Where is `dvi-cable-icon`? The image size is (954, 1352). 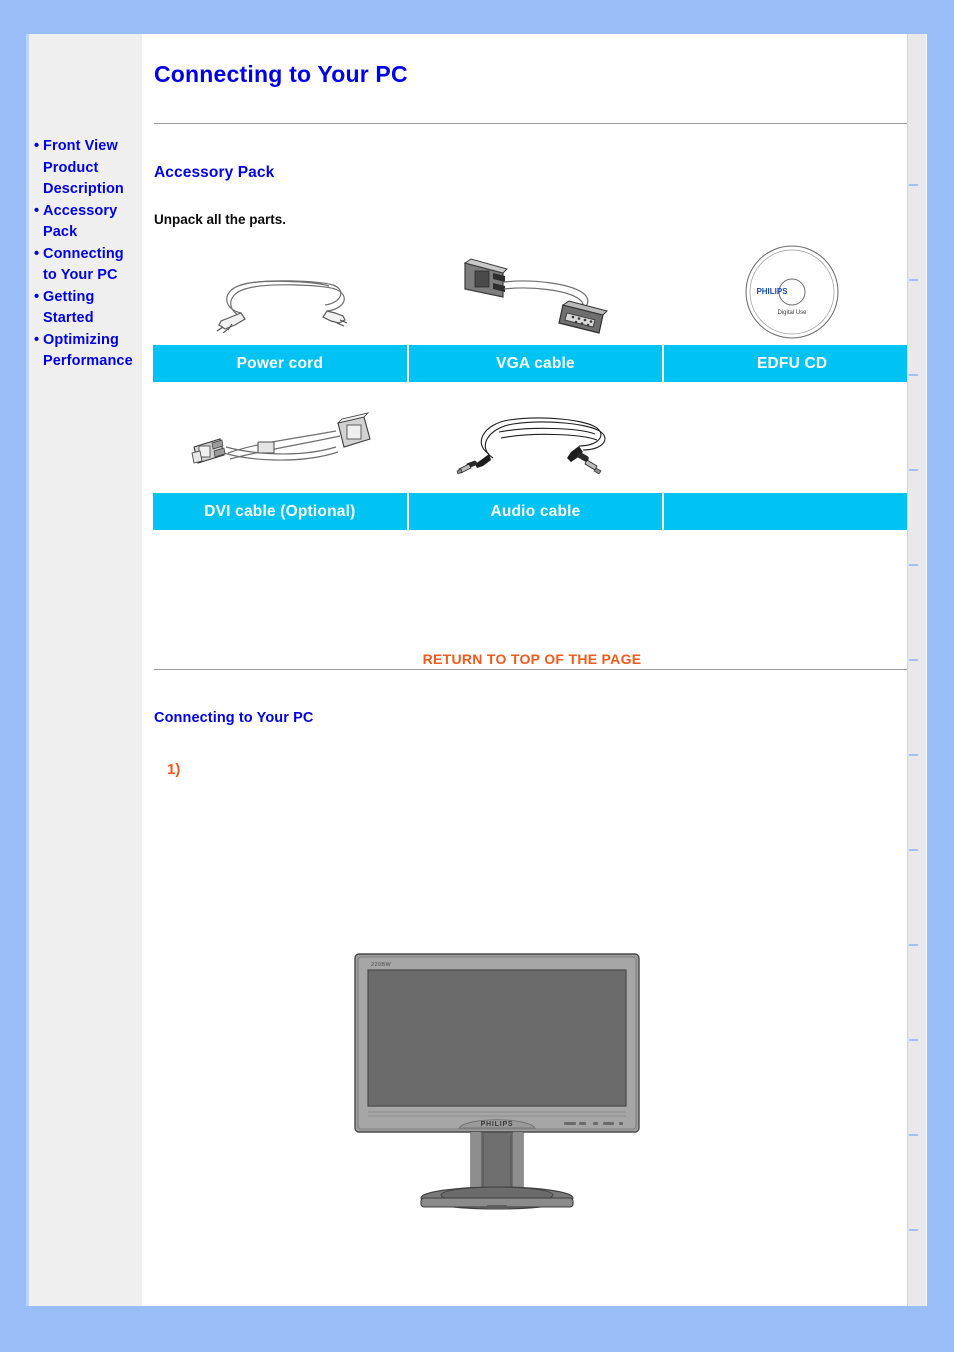
dvi-cable-icon is located at coordinates (281, 443).